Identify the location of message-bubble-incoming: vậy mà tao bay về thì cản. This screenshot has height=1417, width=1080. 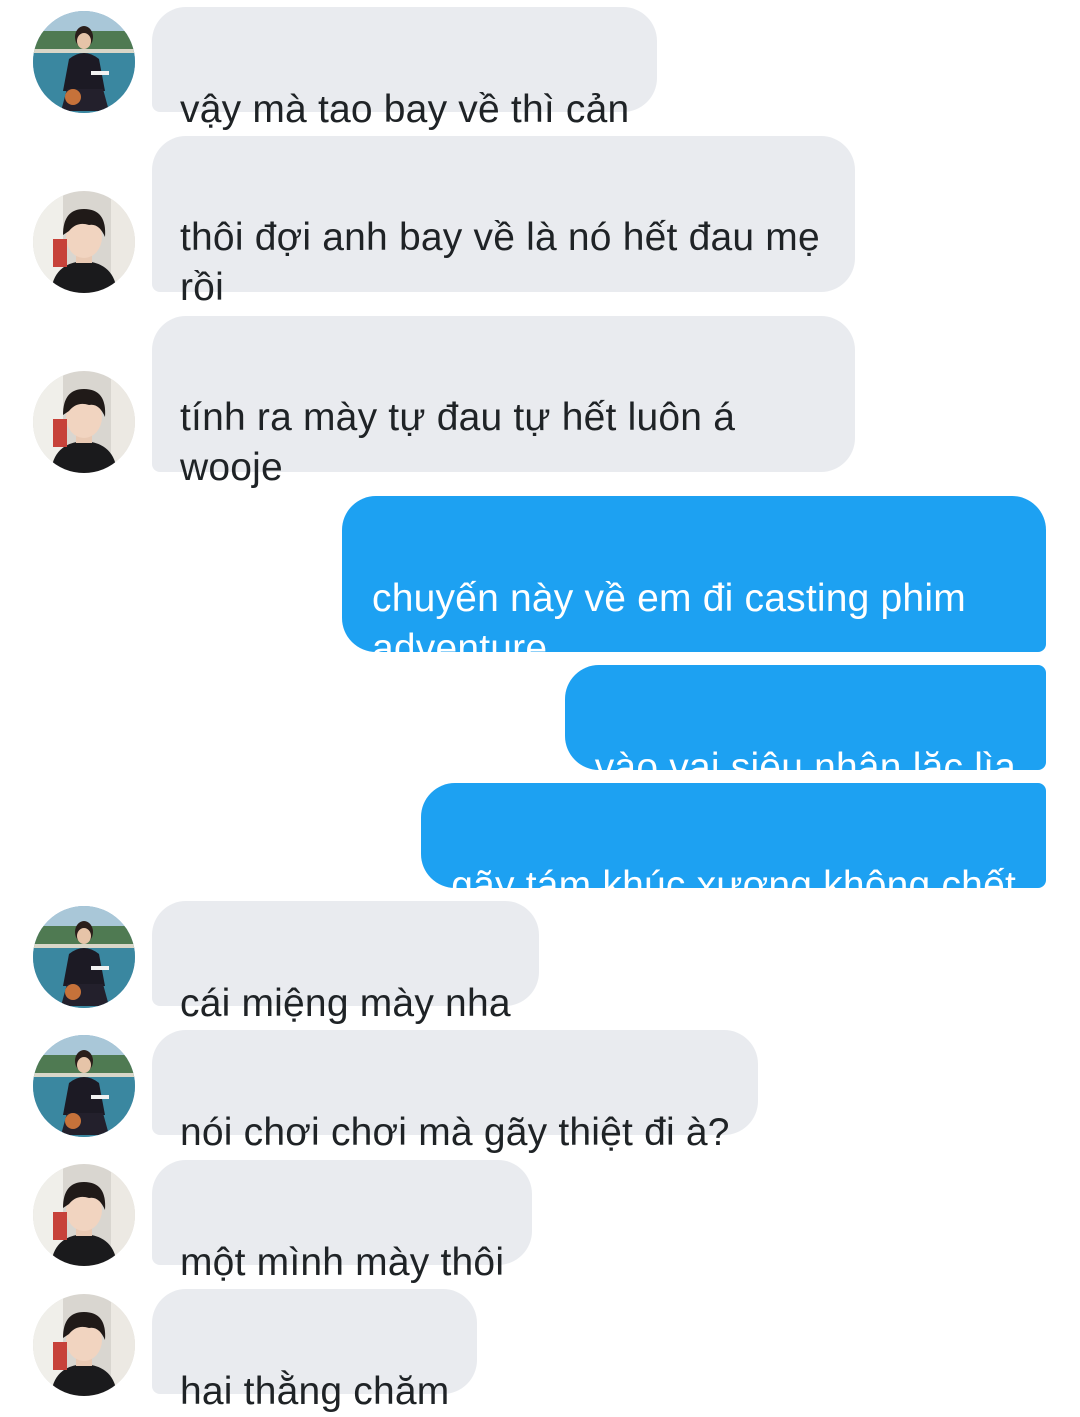
(405, 69).